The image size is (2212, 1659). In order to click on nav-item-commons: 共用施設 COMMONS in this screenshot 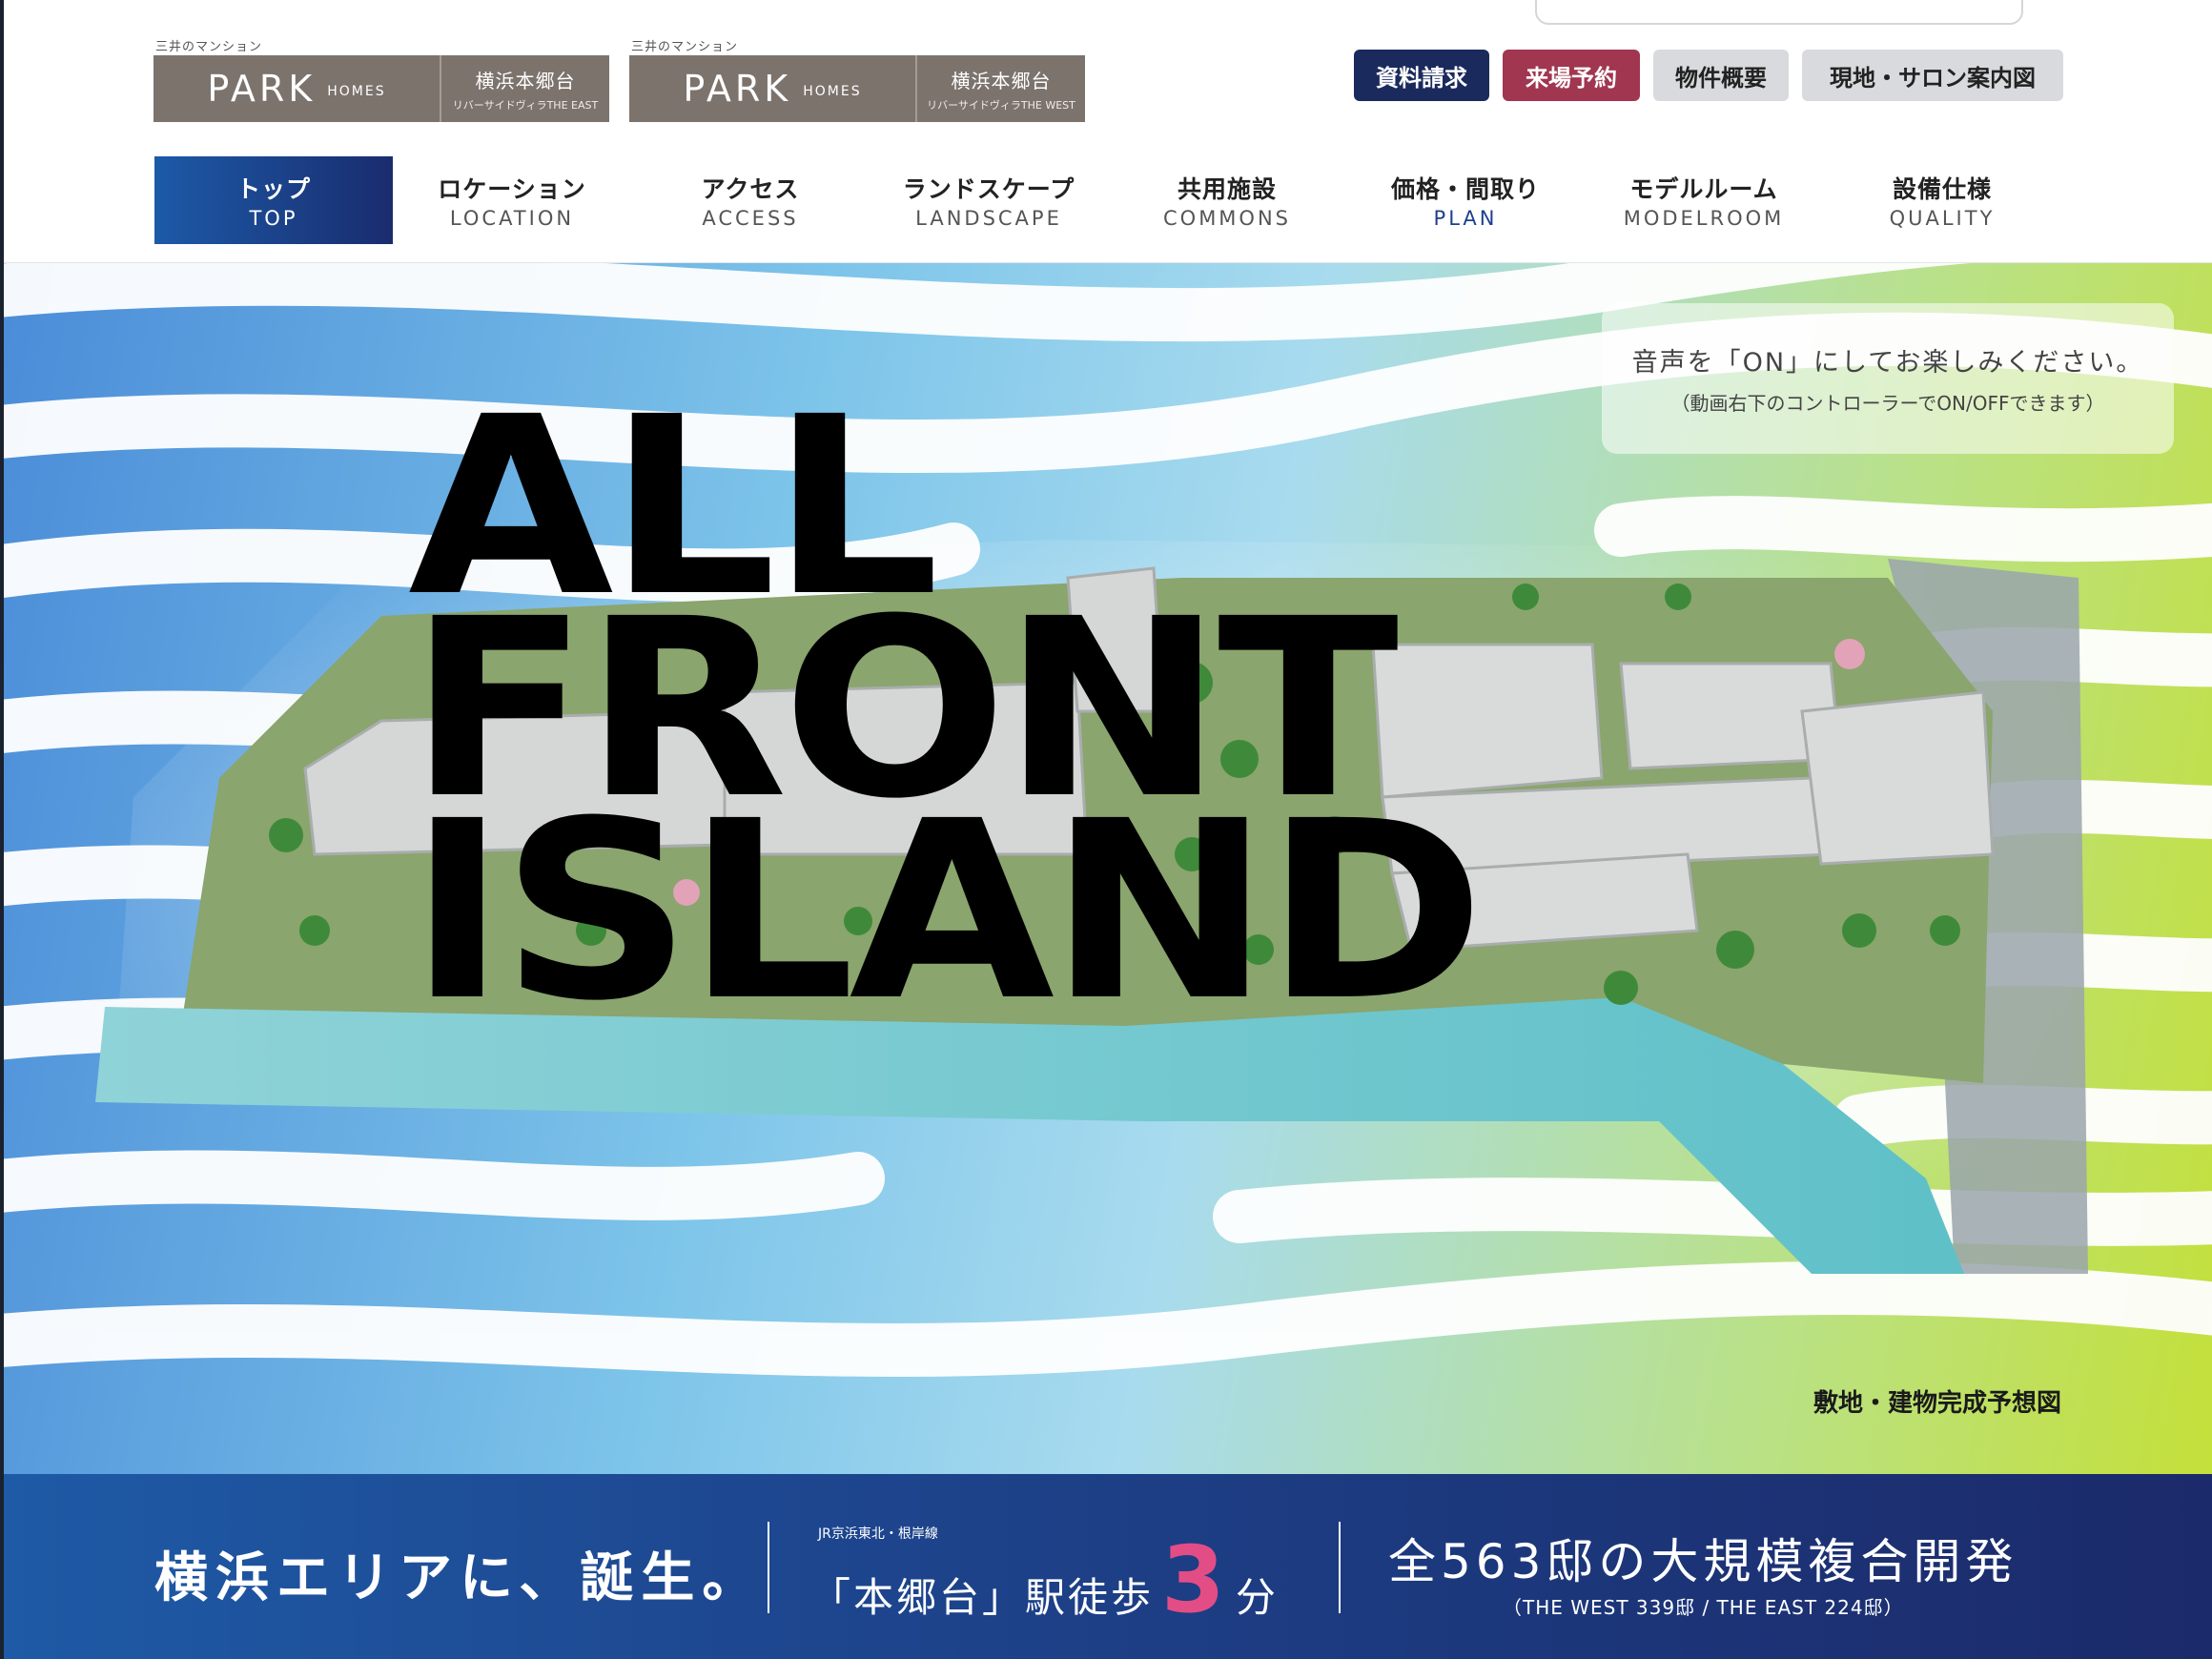, I will do `click(1227, 200)`.